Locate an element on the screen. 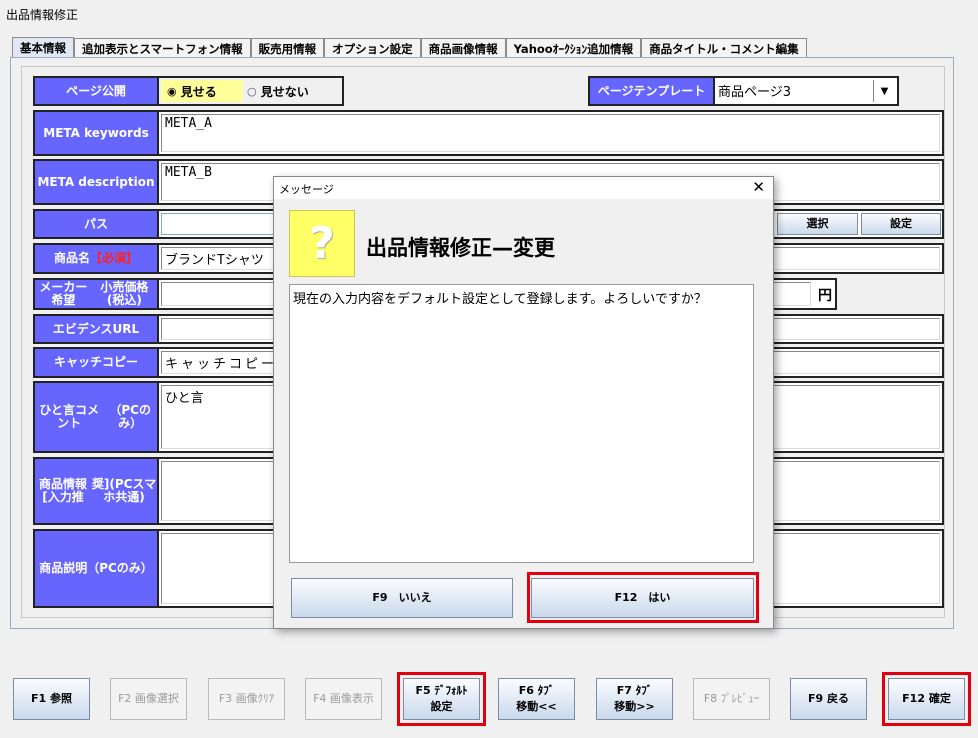 The image size is (978, 738). tab-sales: 販売用情報 is located at coordinates (287, 48).